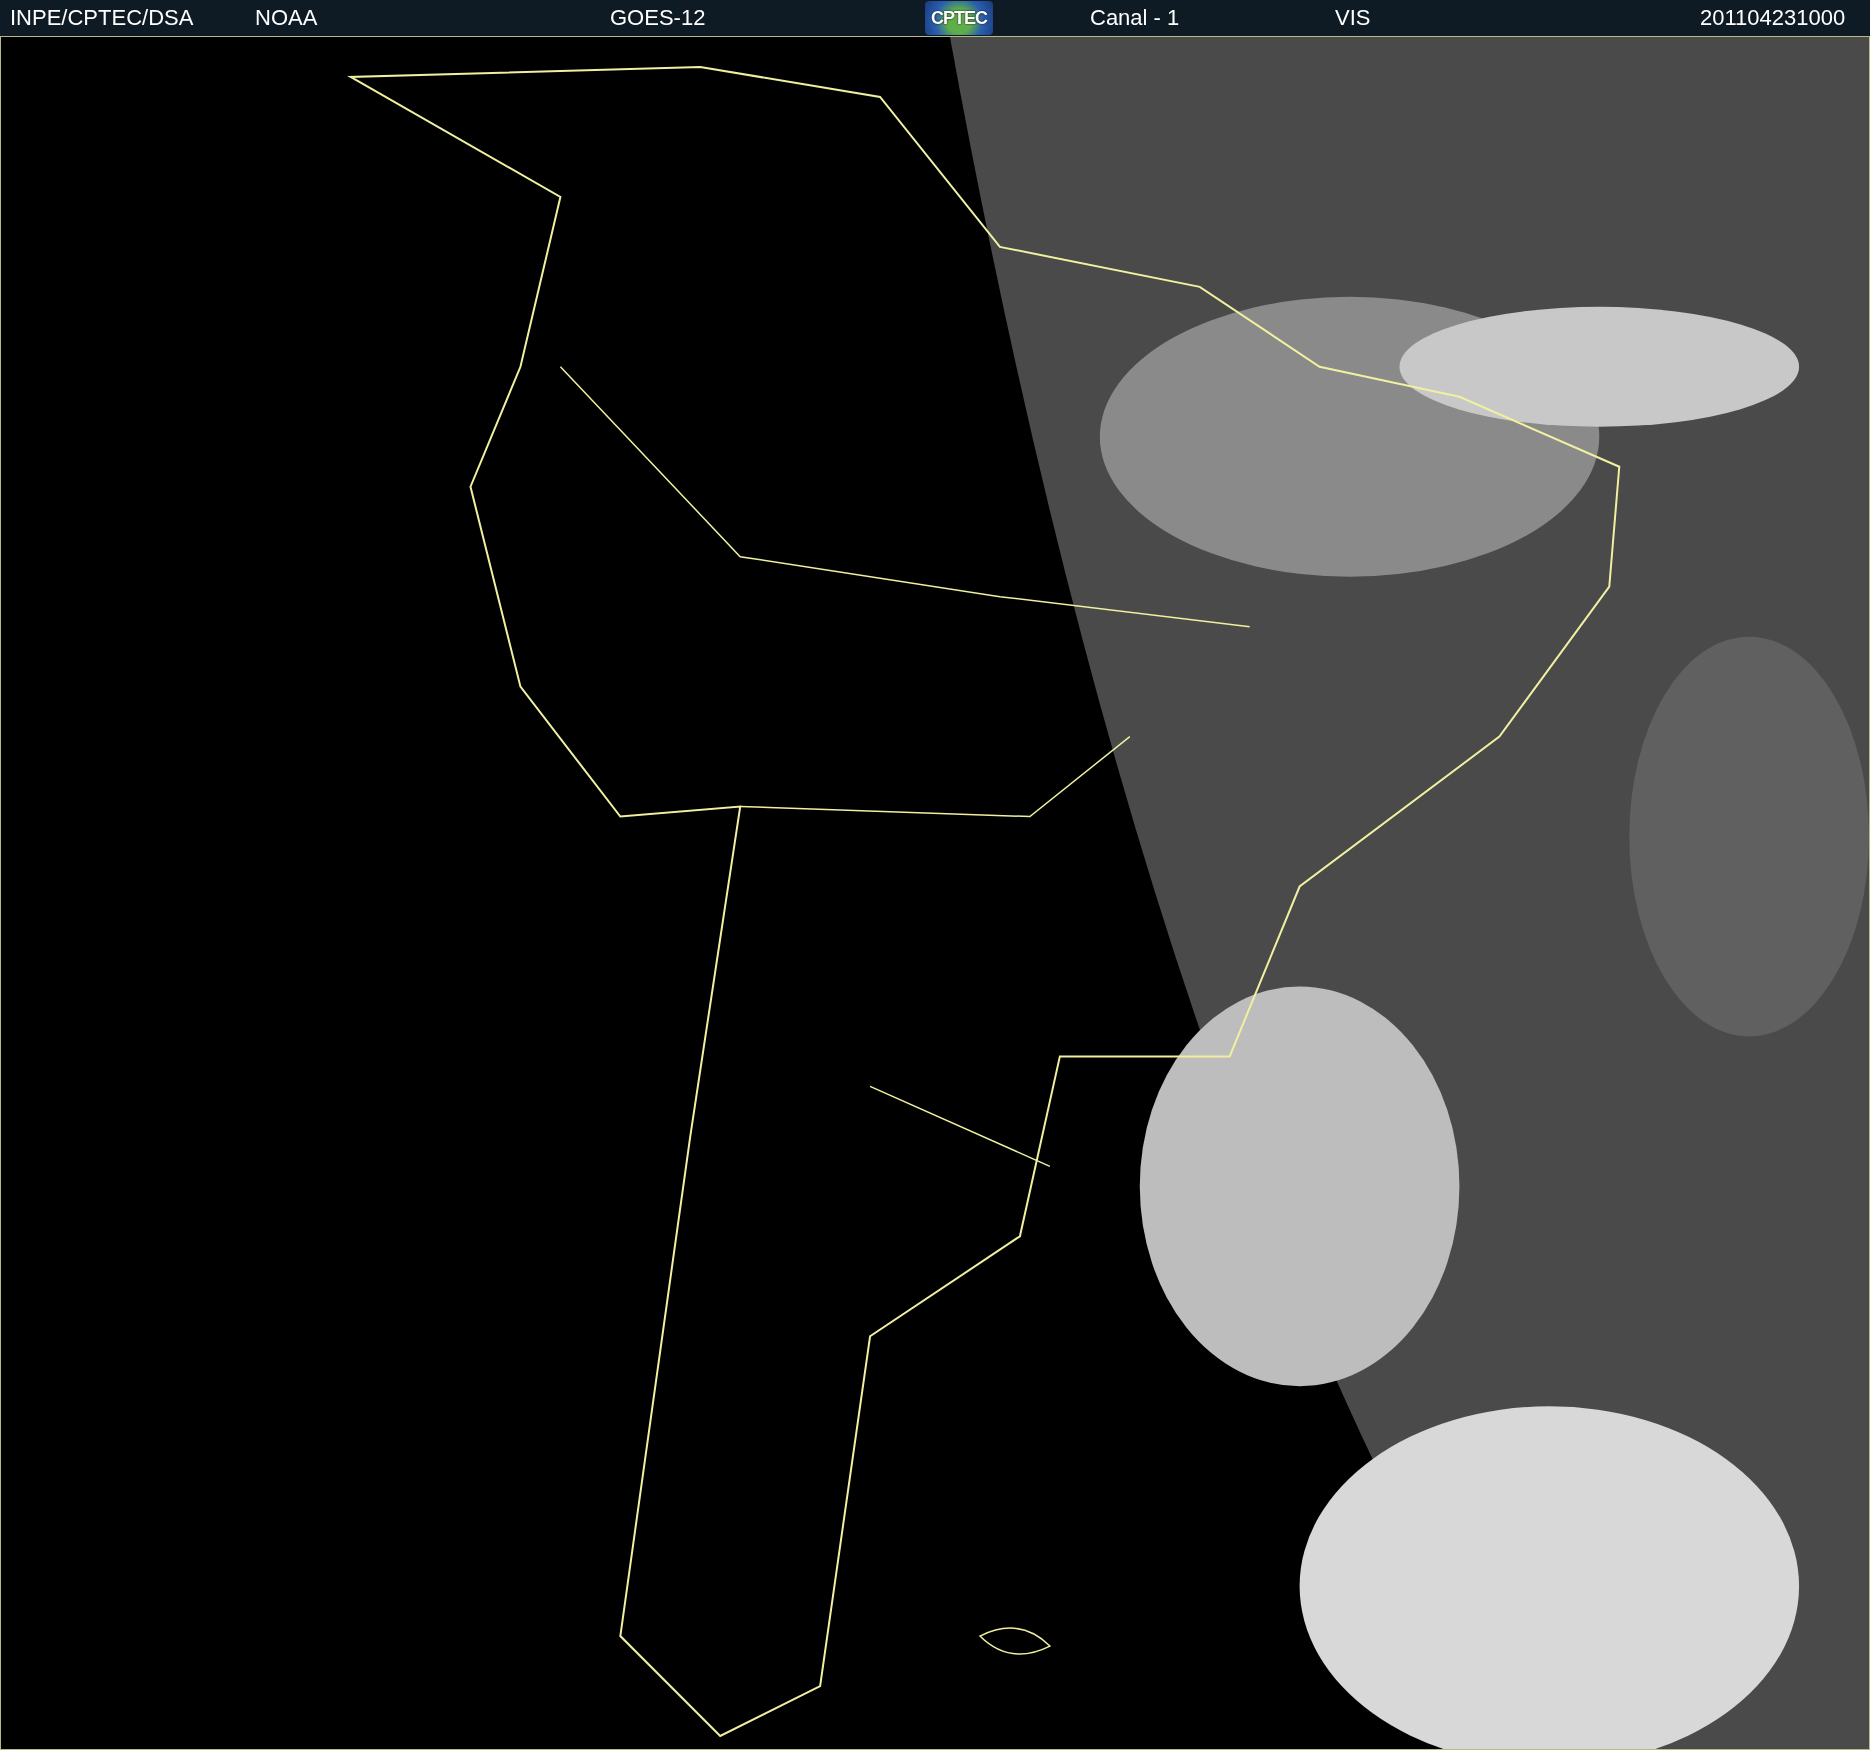  Describe the element at coordinates (1773, 18) in the screenshot. I see `timestamp-label: 201104231000` at that location.